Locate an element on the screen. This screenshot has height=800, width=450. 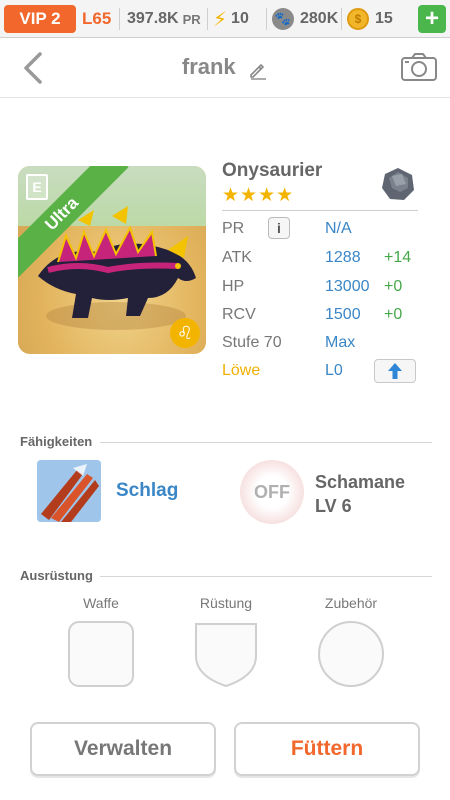
food-counter: 🐾 280K is located at coordinates (305, 19).